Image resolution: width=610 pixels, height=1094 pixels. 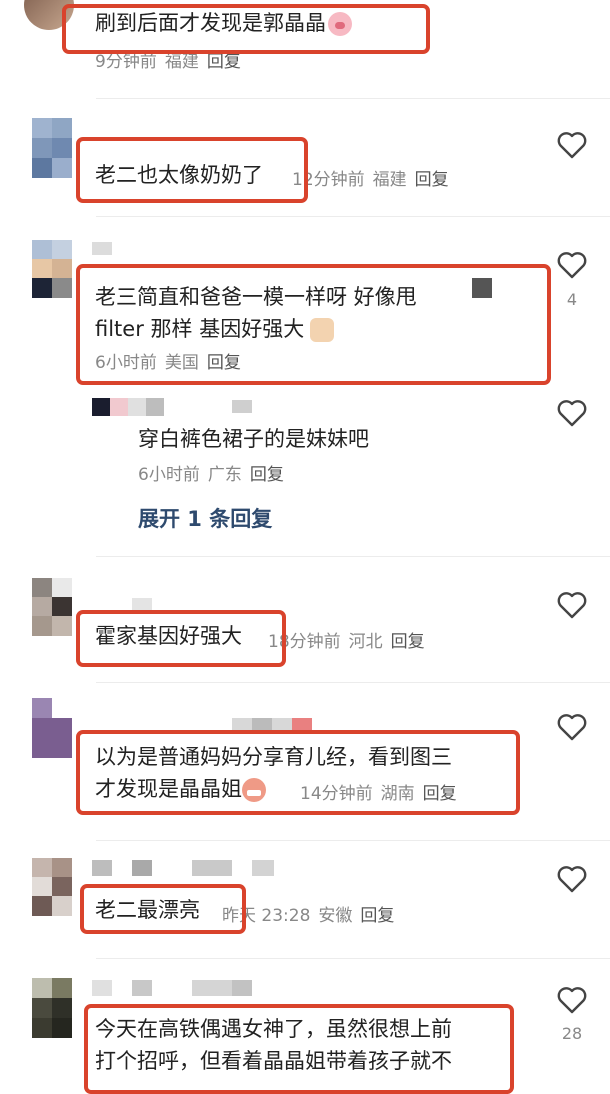 I want to click on comment-meta: 昨天 23:28 安徽 回复, so click(x=308, y=916).